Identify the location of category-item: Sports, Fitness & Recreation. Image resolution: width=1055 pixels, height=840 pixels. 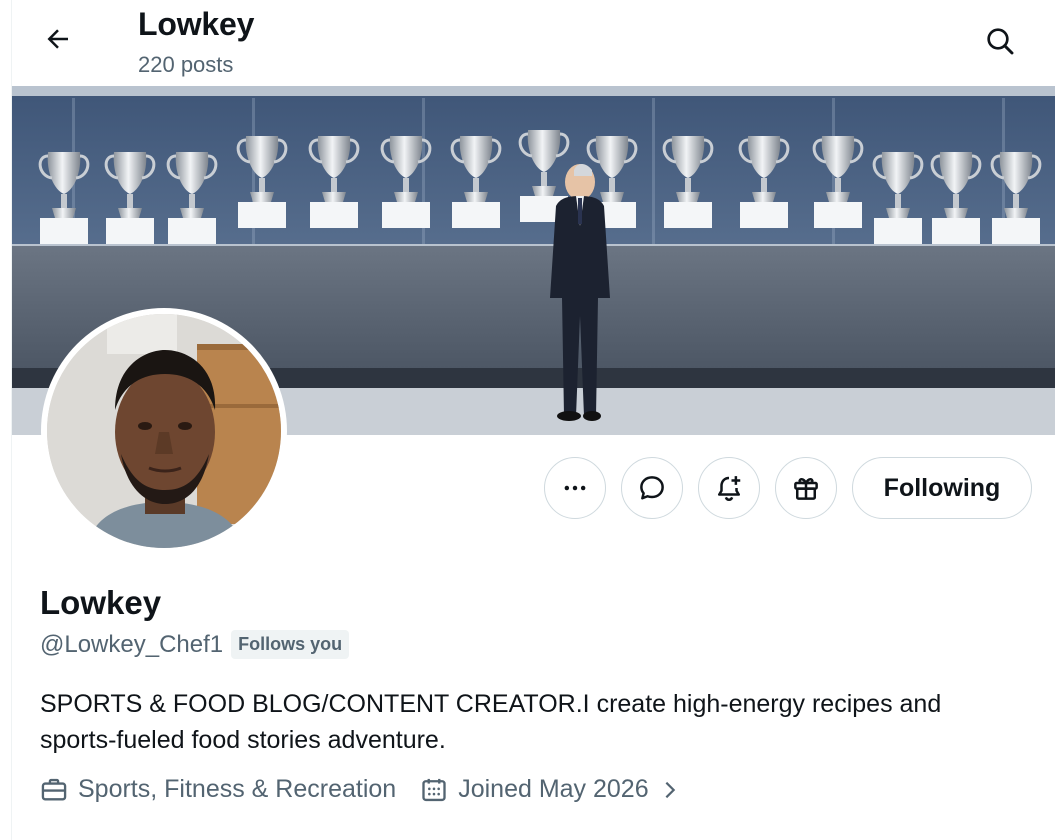
(218, 789).